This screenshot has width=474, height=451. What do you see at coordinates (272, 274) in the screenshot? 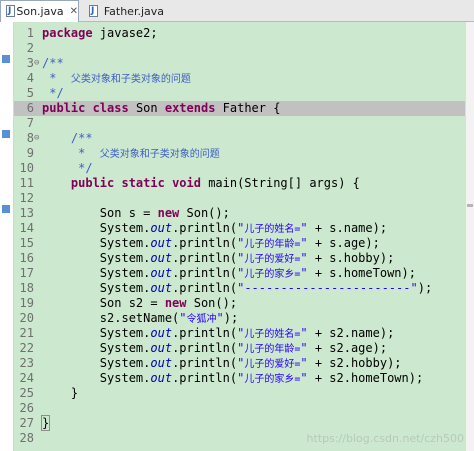
I see `code-token: 儿子的家乡=` at bounding box center [272, 274].